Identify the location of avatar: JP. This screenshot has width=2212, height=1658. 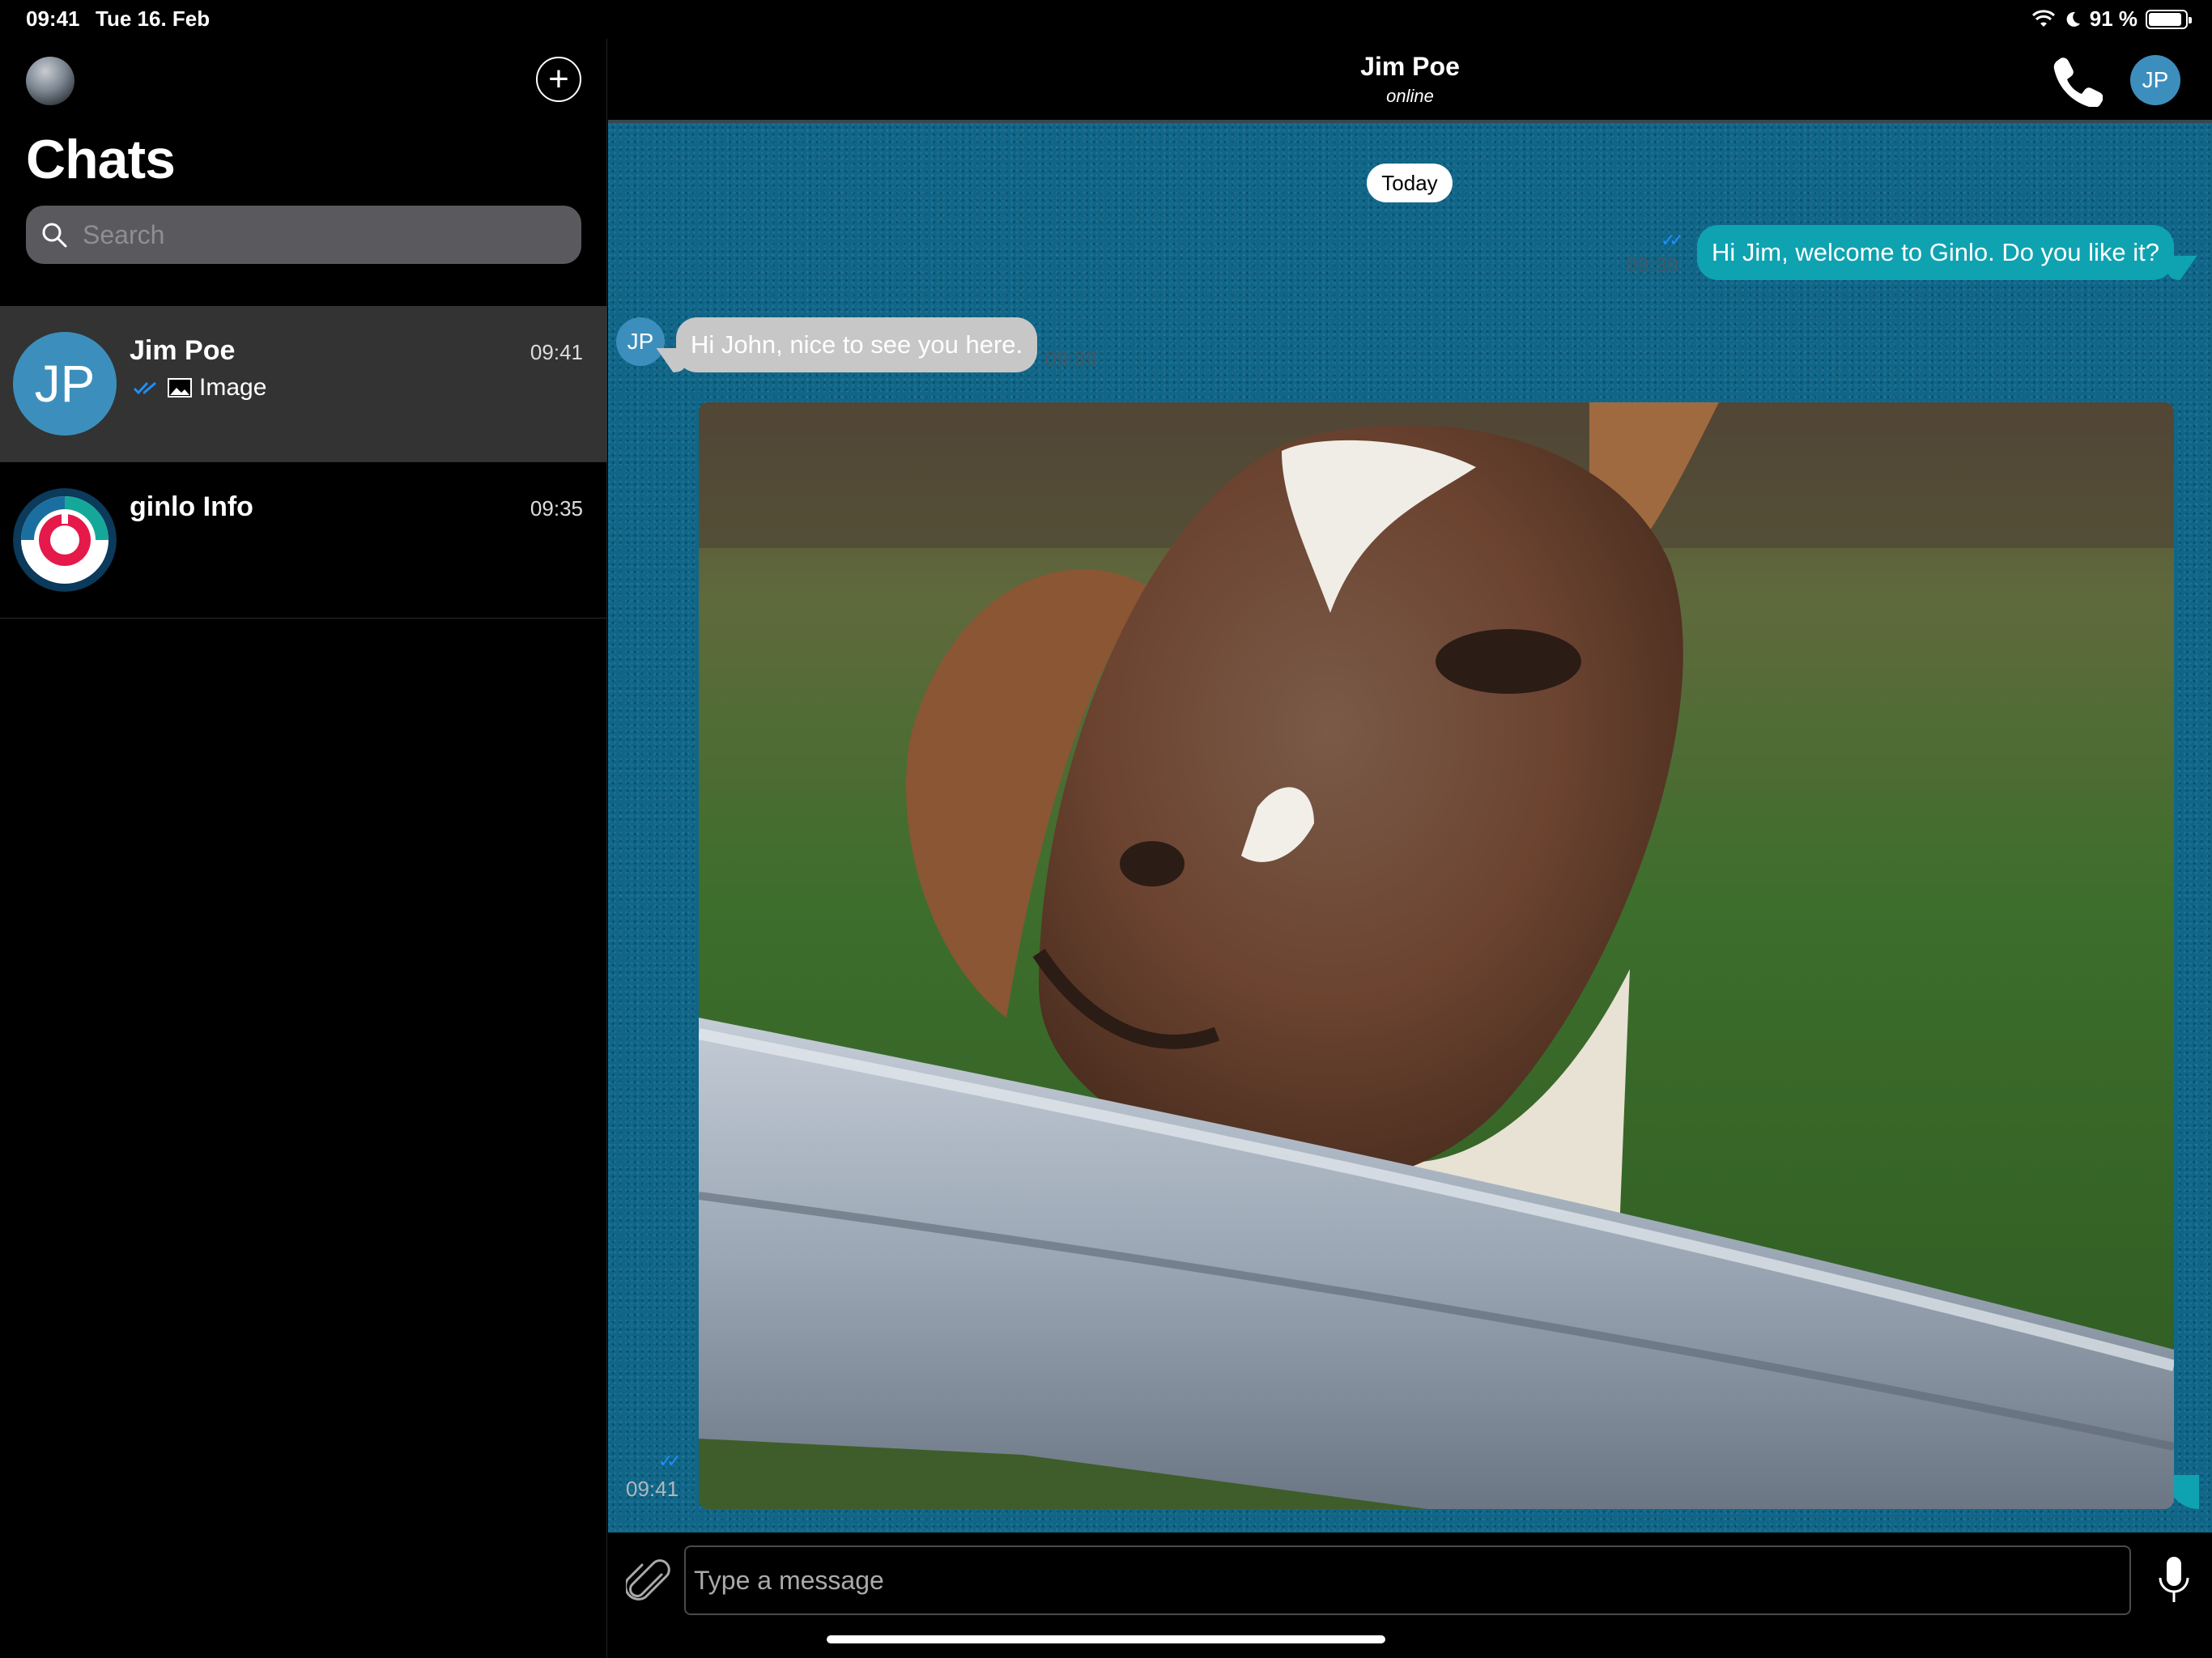
(65, 384).